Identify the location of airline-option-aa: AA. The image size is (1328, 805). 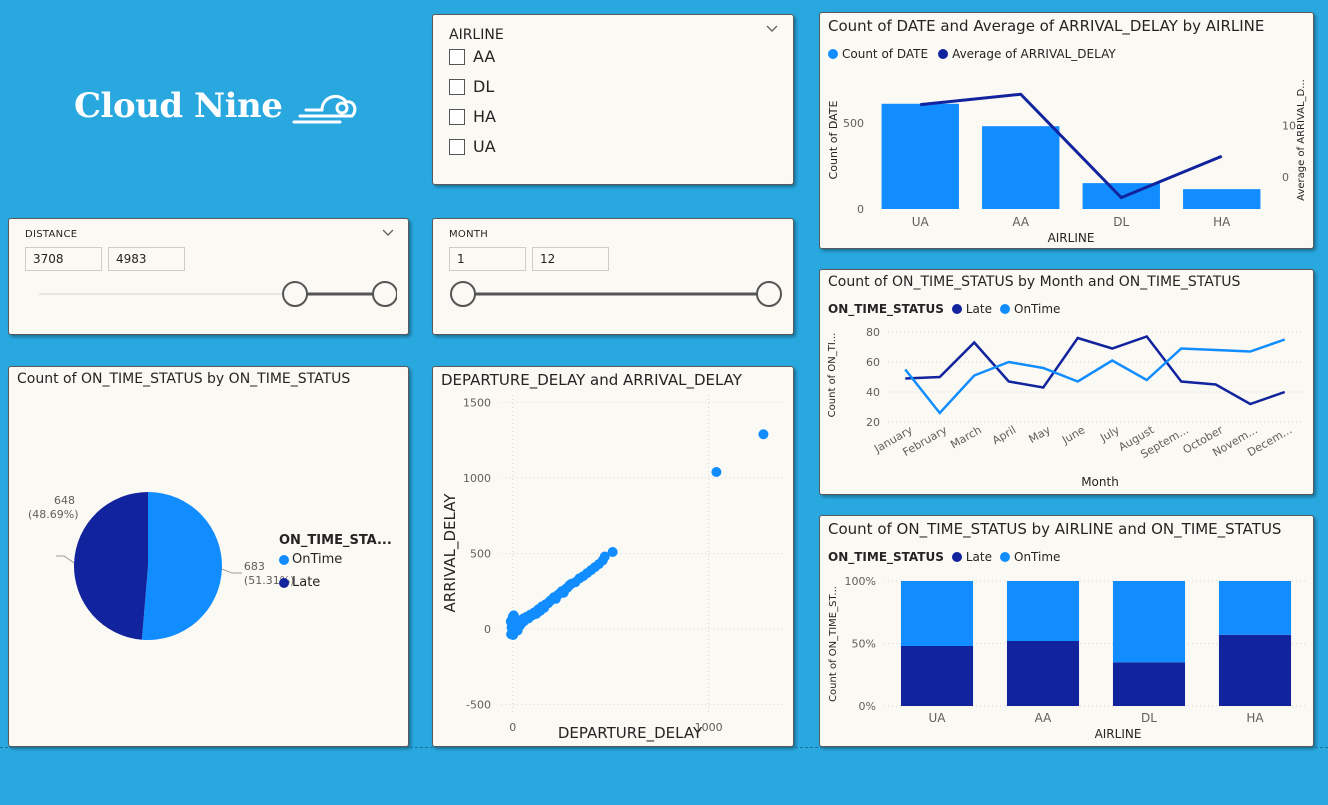
(472, 56).